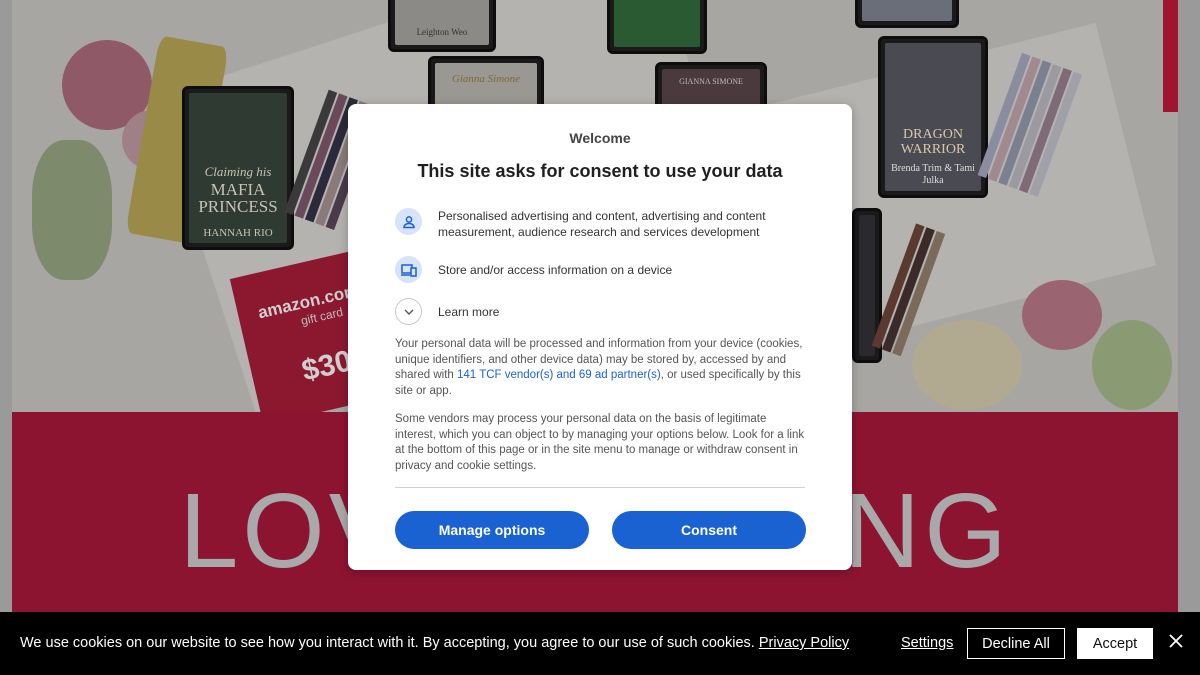 The width and height of the screenshot is (1200, 675). I want to click on accept-button: Accept, so click(1115, 643).